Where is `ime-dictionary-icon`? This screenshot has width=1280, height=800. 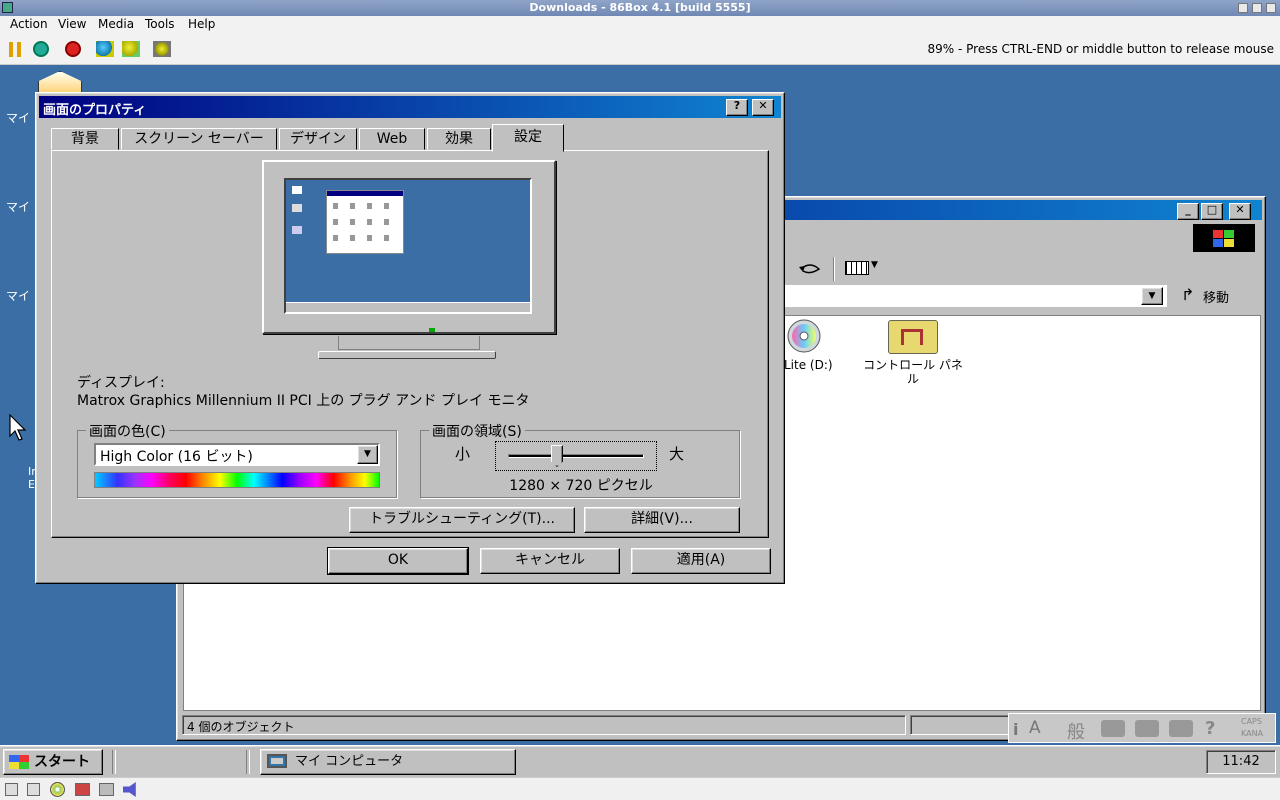 ime-dictionary-icon is located at coordinates (1181, 728).